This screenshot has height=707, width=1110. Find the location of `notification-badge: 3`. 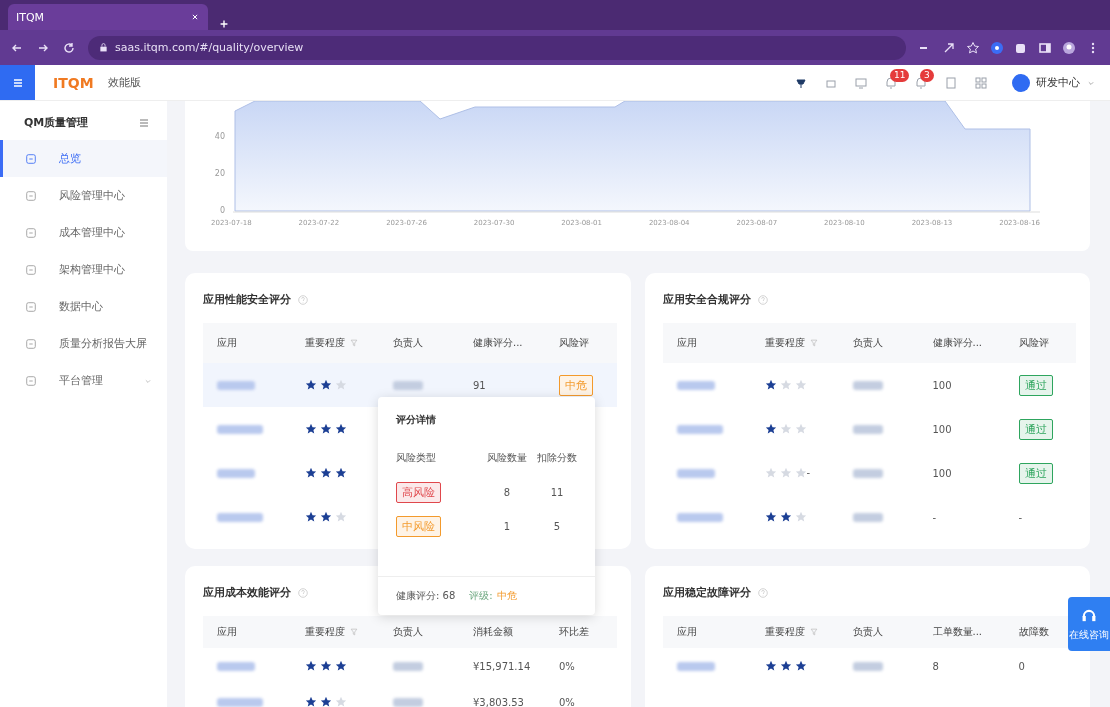

notification-badge: 3 is located at coordinates (927, 75).